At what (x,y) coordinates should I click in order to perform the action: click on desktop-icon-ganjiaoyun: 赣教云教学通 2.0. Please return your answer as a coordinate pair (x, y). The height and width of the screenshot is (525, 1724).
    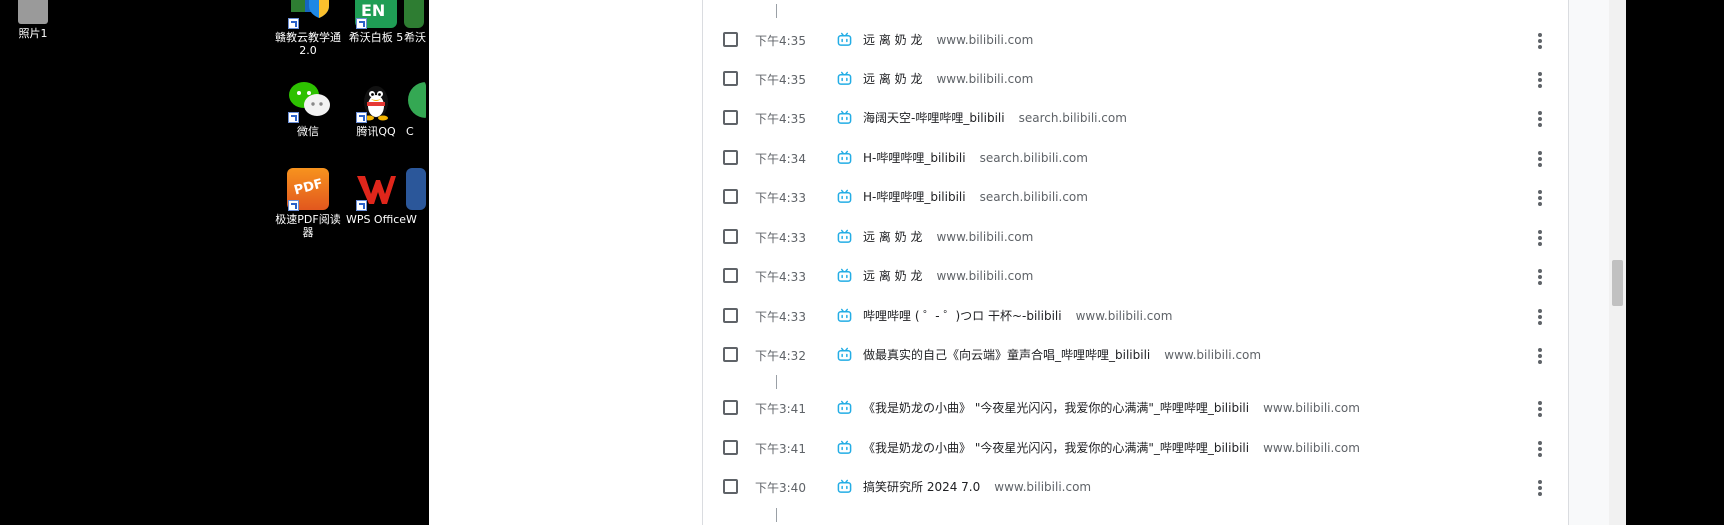
    Looking at the image, I should click on (308, 28).